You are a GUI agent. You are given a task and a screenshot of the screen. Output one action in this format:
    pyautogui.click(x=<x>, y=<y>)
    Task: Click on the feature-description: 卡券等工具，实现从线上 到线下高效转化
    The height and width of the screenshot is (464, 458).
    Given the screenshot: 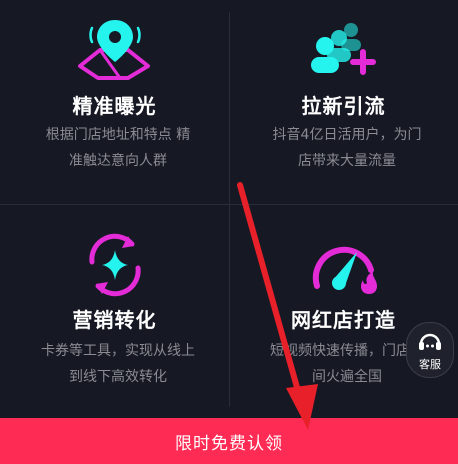 What is the action you would take?
    pyautogui.click(x=118, y=364)
    